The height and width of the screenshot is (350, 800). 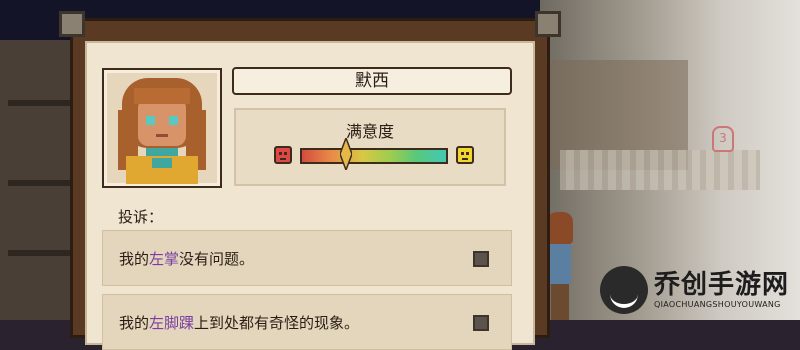 What do you see at coordinates (172, 323) in the screenshot?
I see `complaint-highlight: 左脚踝` at bounding box center [172, 323].